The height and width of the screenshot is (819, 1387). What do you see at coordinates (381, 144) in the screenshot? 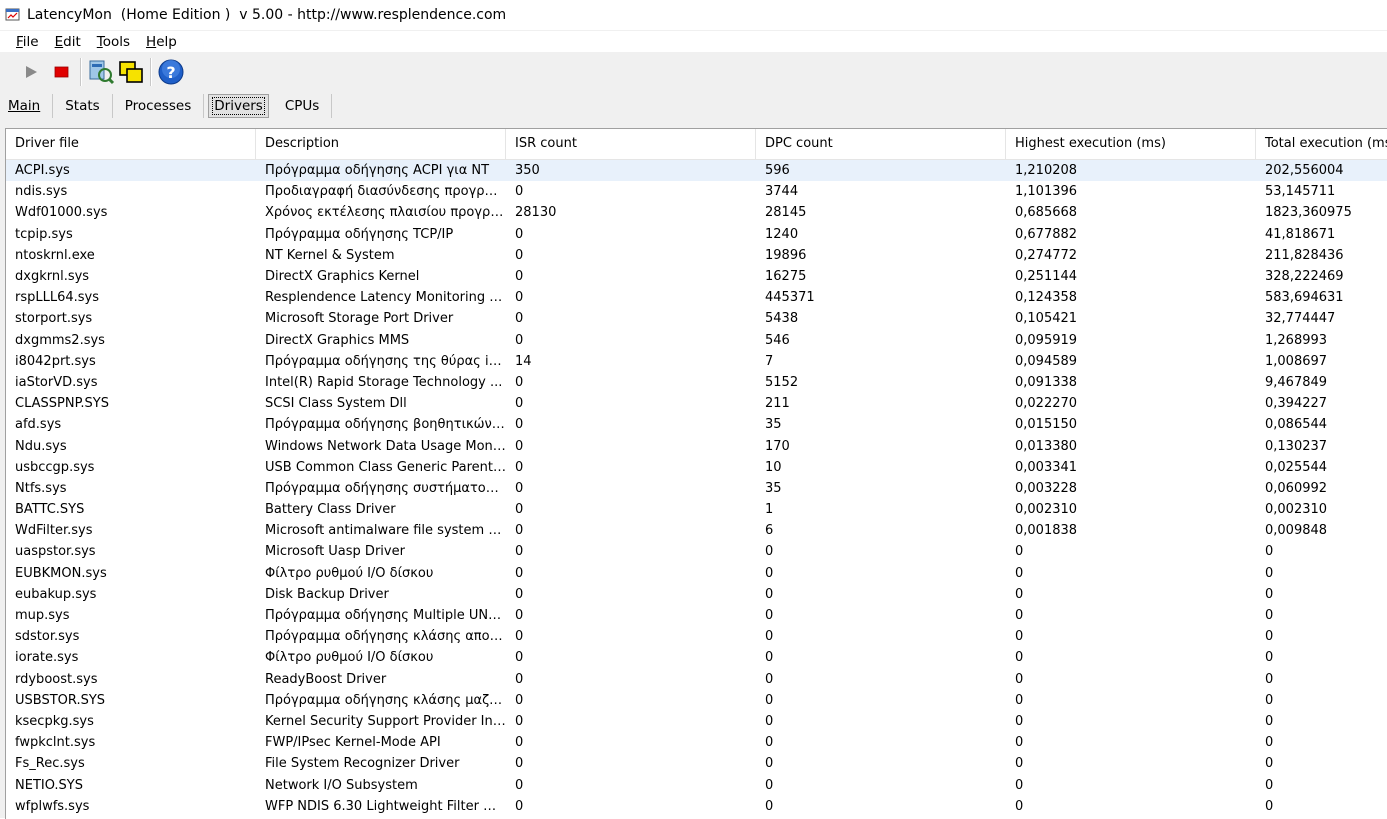
I see `column-header-description: Description` at bounding box center [381, 144].